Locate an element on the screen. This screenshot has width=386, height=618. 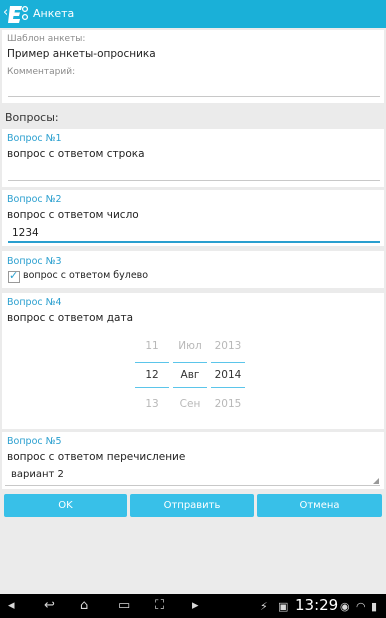
question-number: Вопрос №3 is located at coordinates (34, 261).